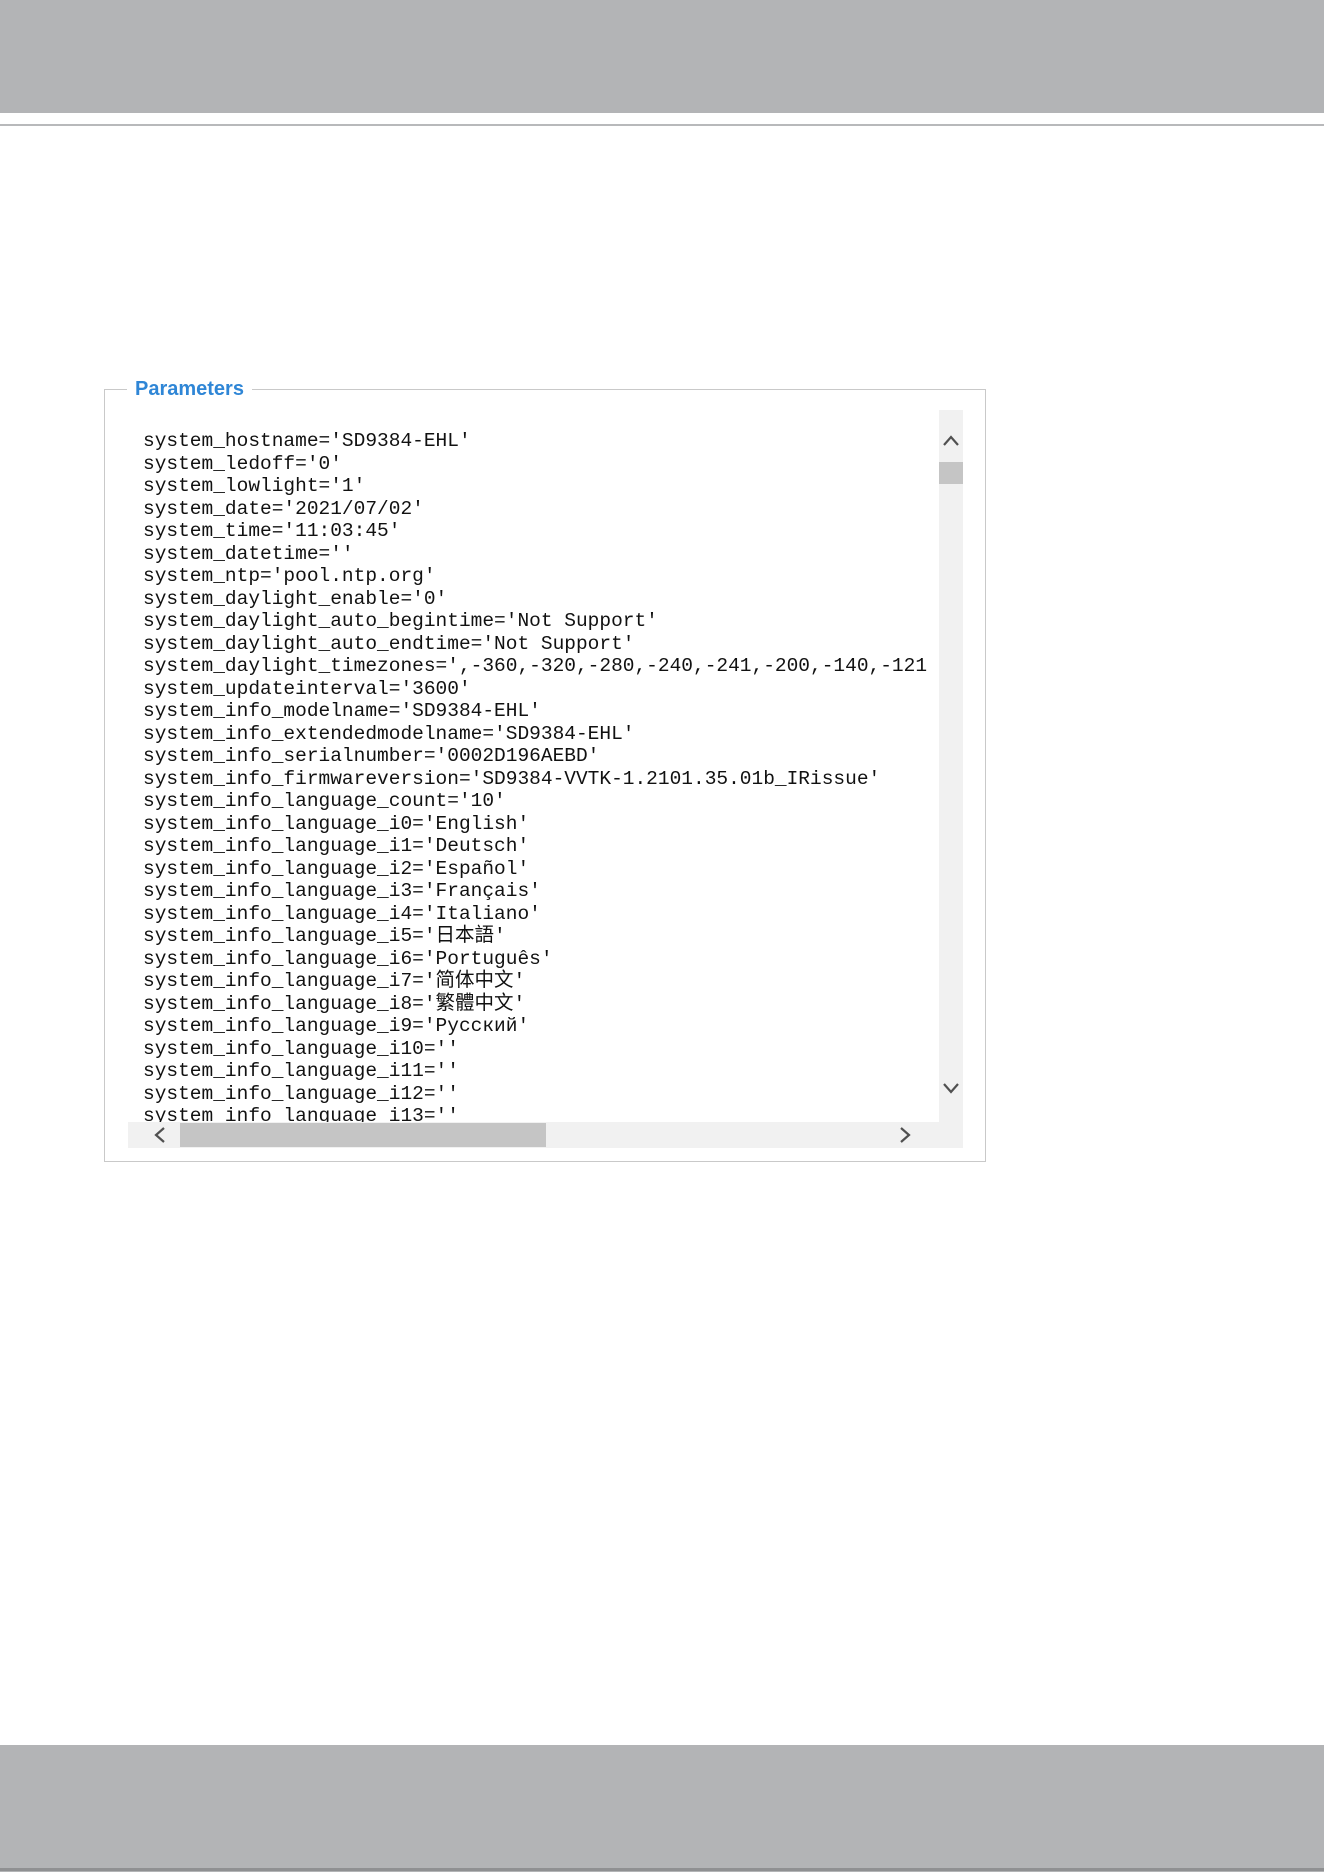 This screenshot has height=1872, width=1324. What do you see at coordinates (662, 1869) in the screenshot?
I see `footer-divider` at bounding box center [662, 1869].